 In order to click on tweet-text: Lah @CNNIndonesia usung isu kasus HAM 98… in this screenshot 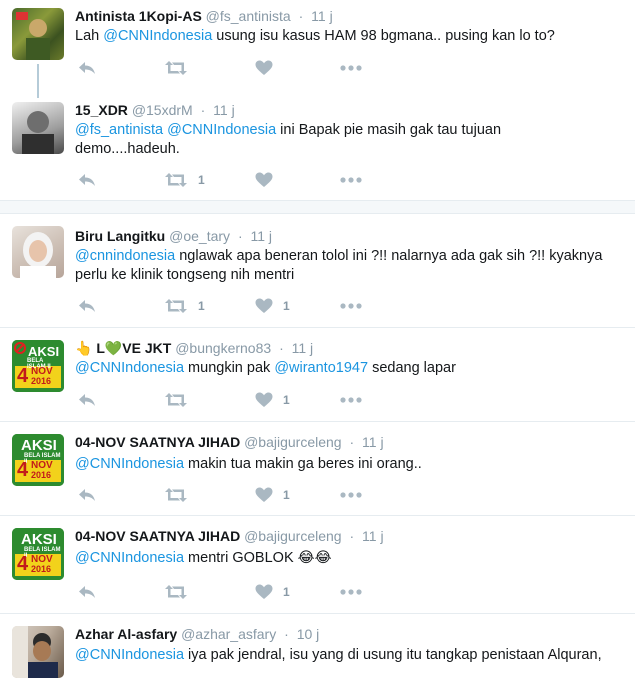, I will do `click(342, 36)`.